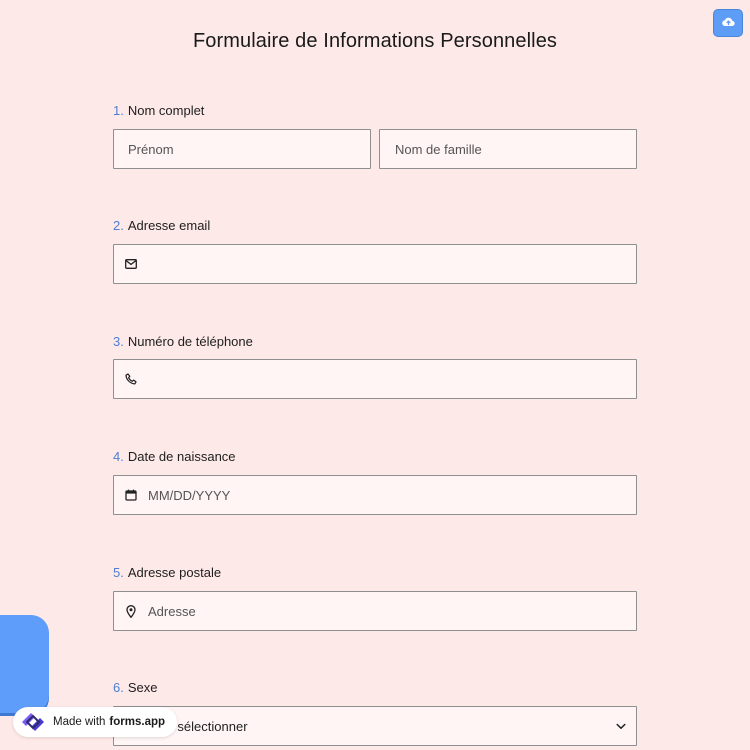  What do you see at coordinates (131, 379) in the screenshot?
I see `phone-icon` at bounding box center [131, 379].